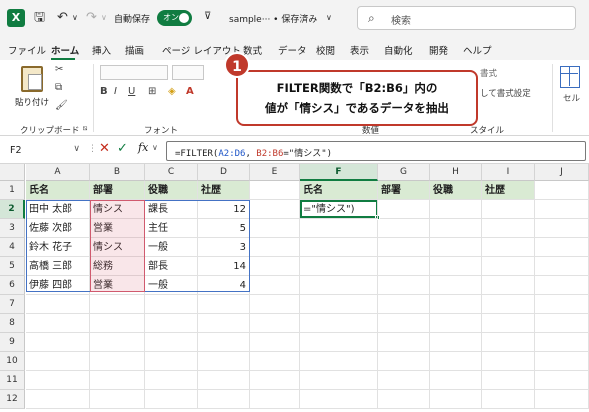 The height and width of the screenshot is (412, 589). Describe the element at coordinates (143, 147) in the screenshot. I see `insert-function-icon: fx` at that location.